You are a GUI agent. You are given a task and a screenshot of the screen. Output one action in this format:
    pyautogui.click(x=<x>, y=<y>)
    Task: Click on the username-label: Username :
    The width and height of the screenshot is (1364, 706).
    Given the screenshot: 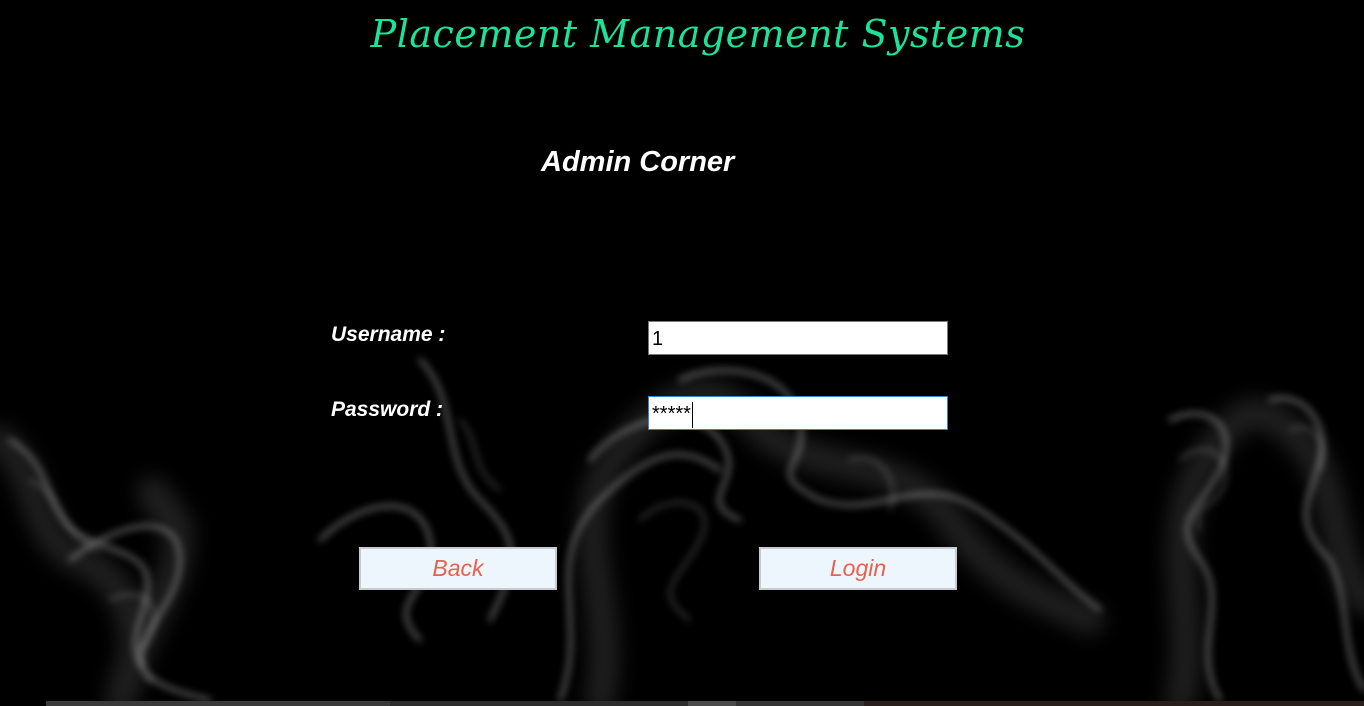 What is the action you would take?
    pyautogui.click(x=388, y=334)
    